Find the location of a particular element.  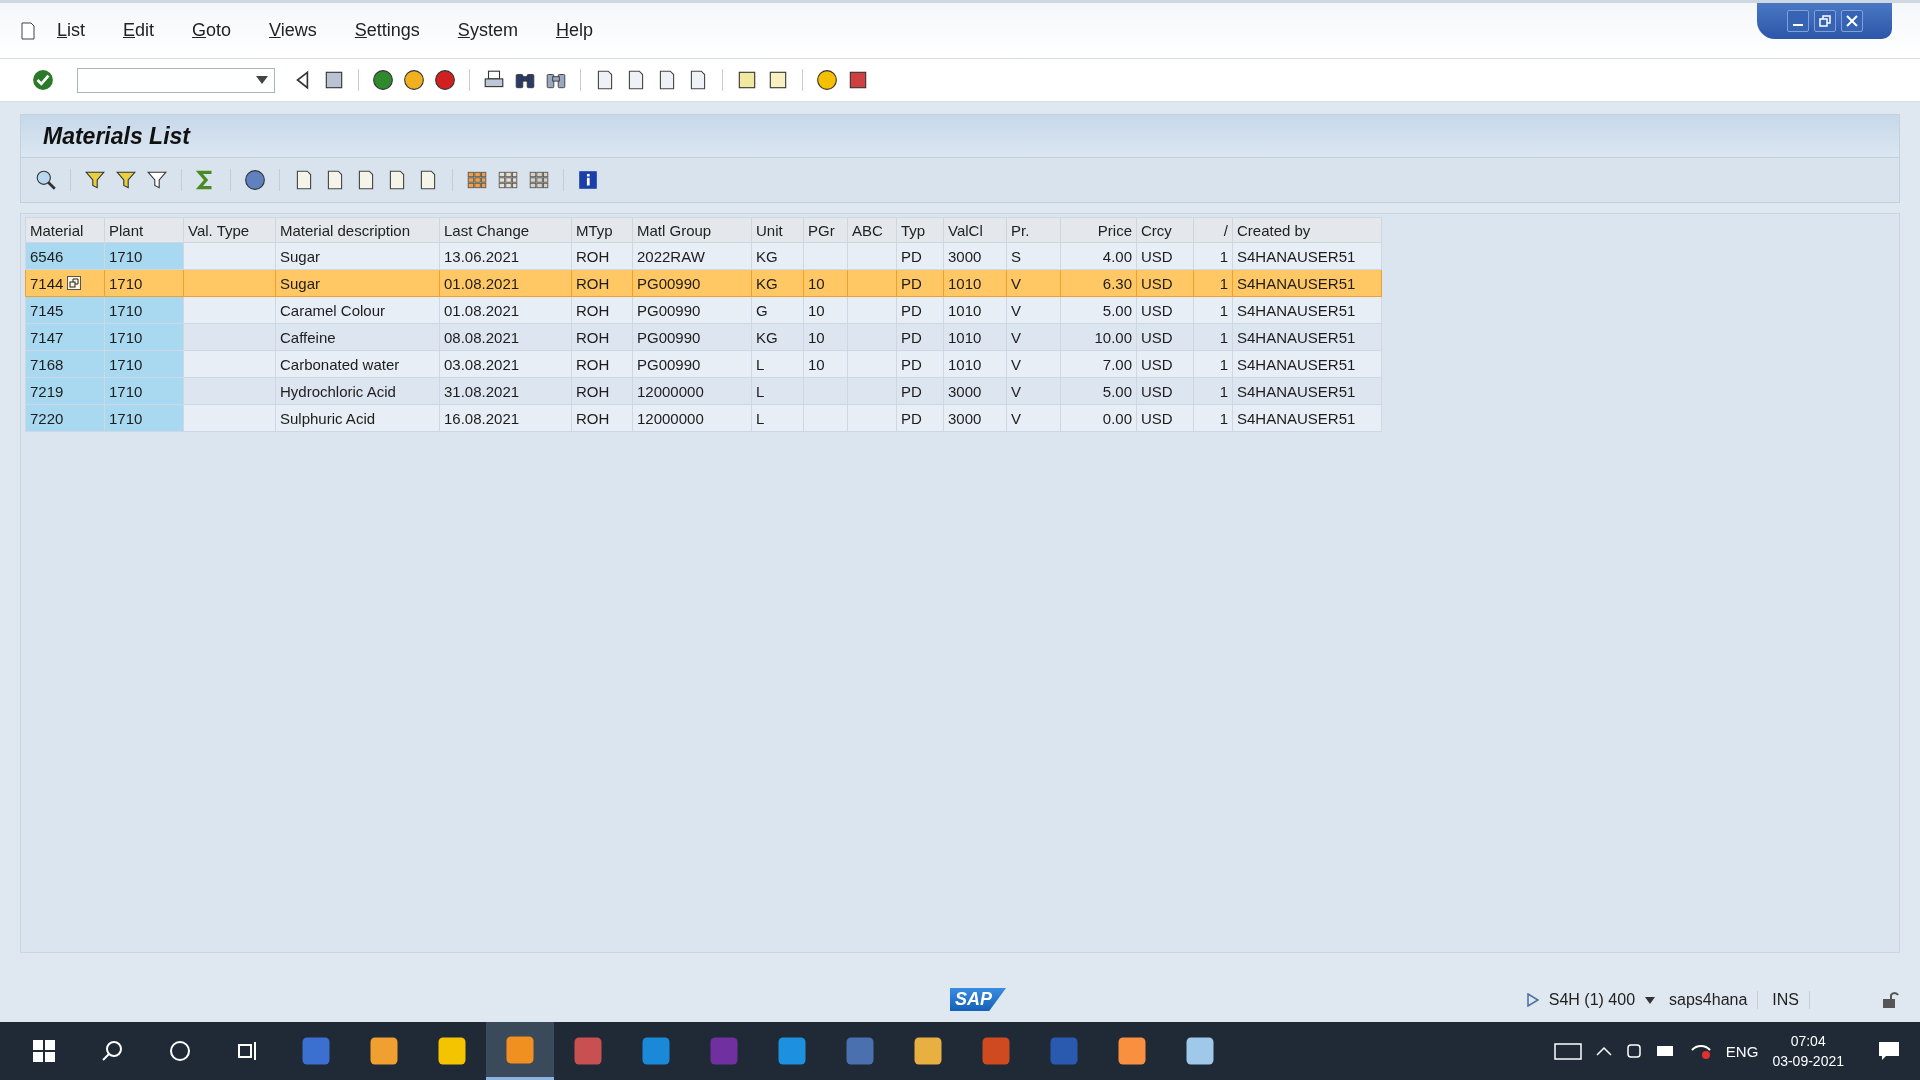

column-header: Last Change is located at coordinates (505, 230).